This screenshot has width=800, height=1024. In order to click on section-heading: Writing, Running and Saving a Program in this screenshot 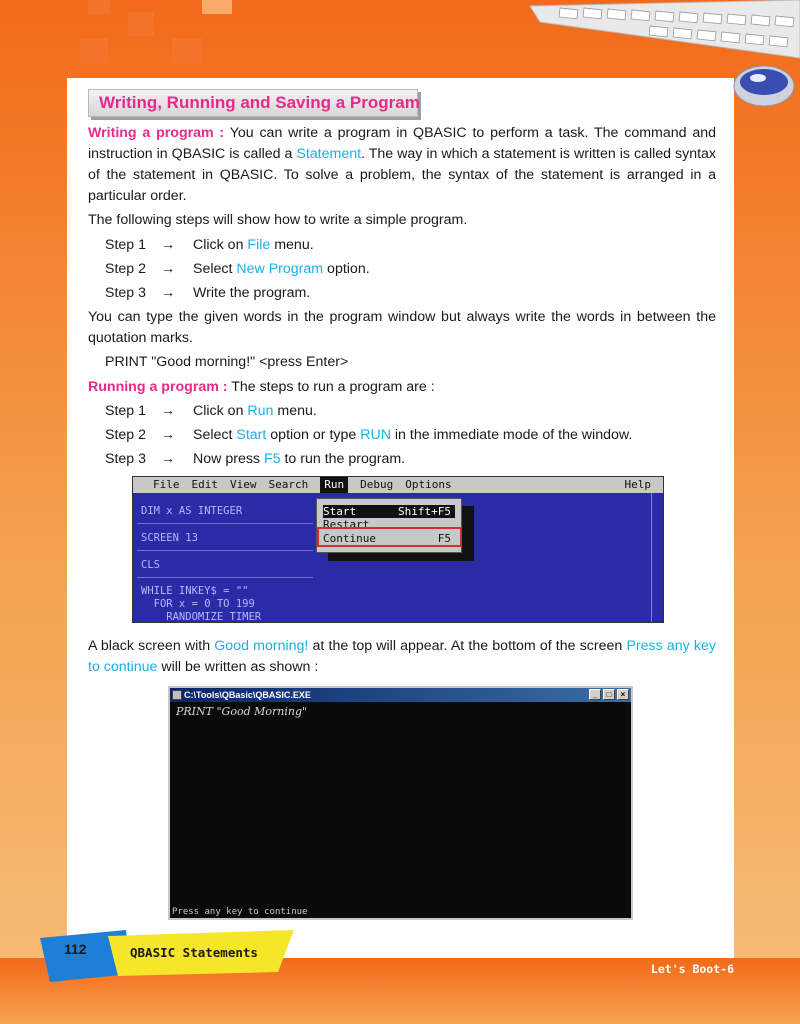, I will do `click(254, 103)`.